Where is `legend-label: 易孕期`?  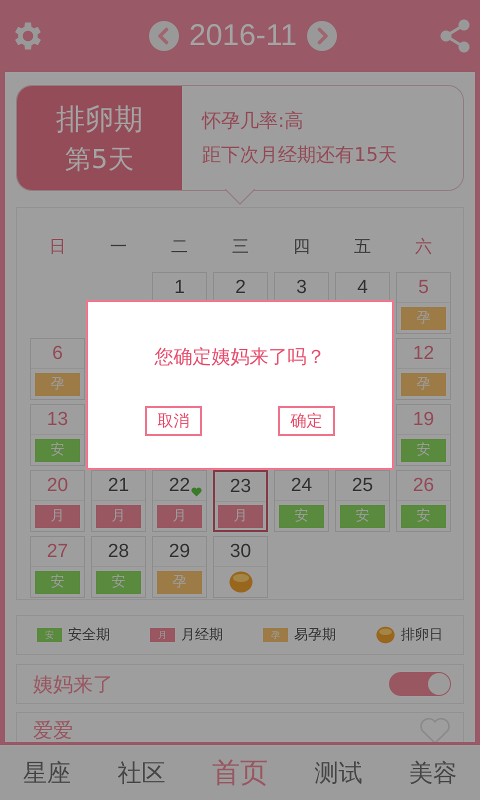 legend-label: 易孕期 is located at coordinates (315, 635).